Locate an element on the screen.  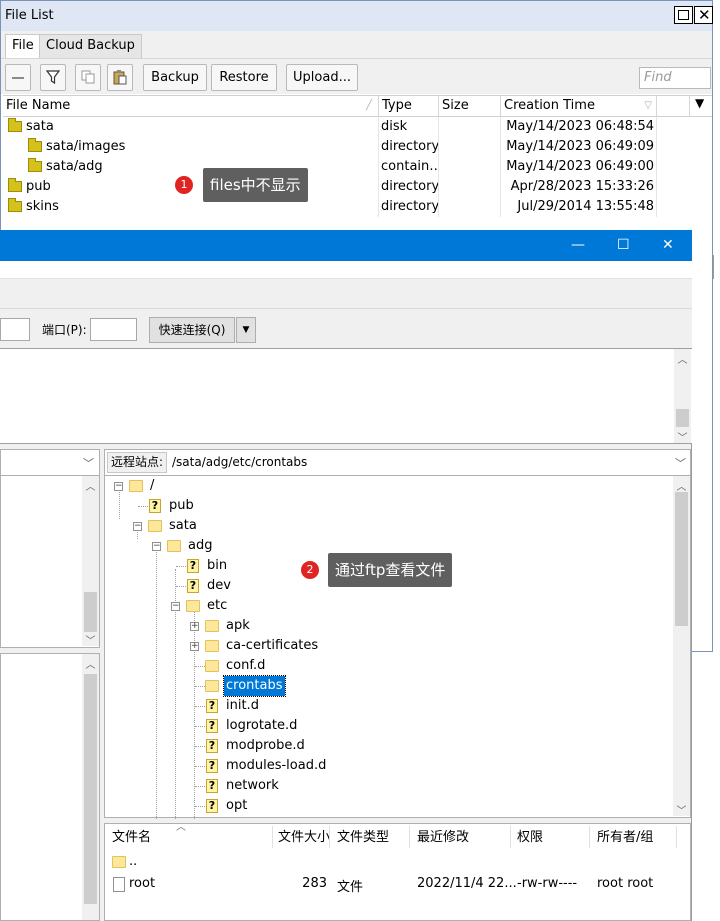
tree-node-network: ? network is located at coordinates (387, 786).